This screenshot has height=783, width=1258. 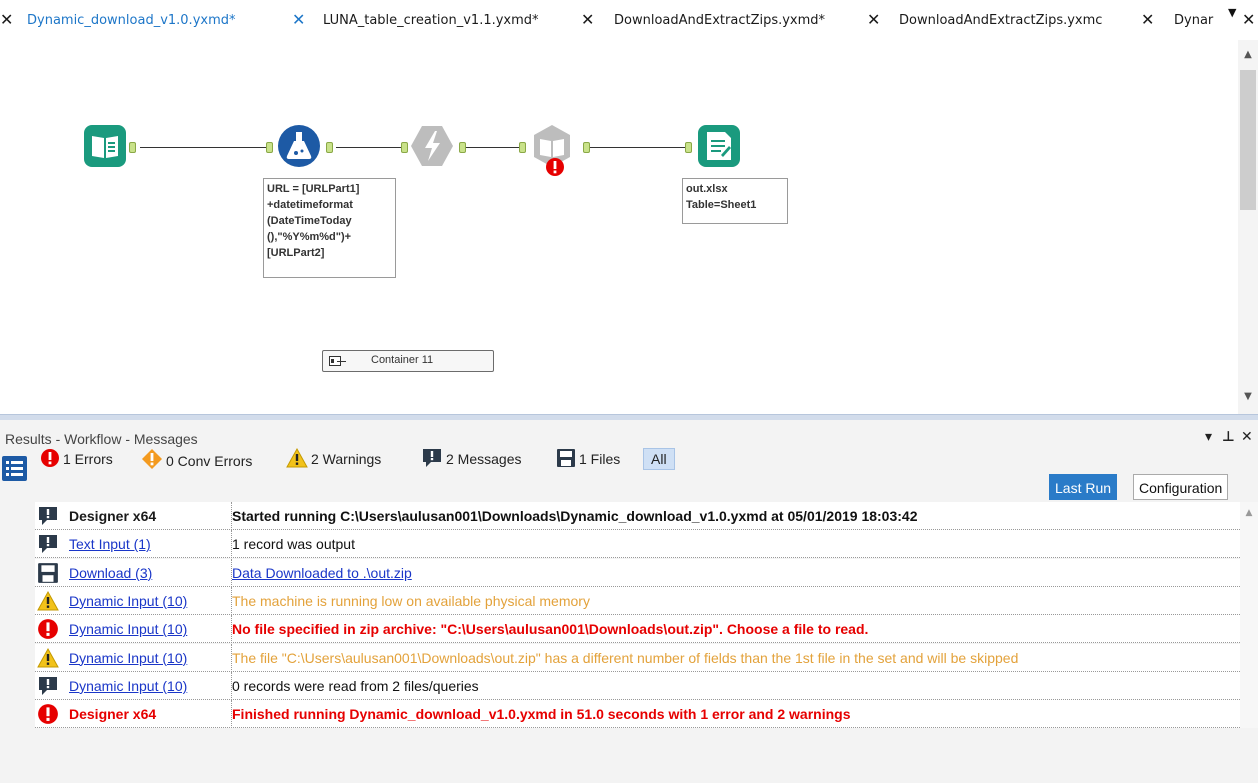 I want to click on scroll-down-icon: ▼, so click(x=1248, y=397).